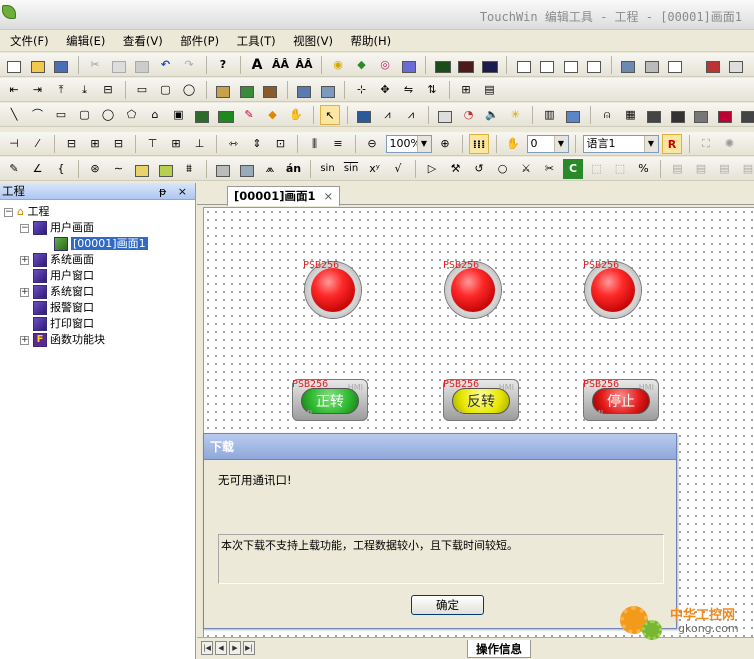 The image size is (754, 659). What do you see at coordinates (701, 169) in the screenshot?
I see `doc-icon-2: ▤` at bounding box center [701, 169].